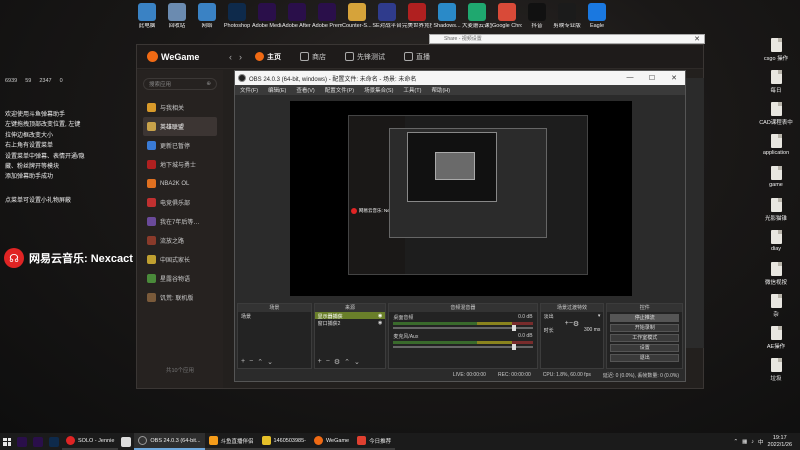  Describe the element at coordinates (378, 90) in the screenshot. I see `menu-scene-collection: 场景集合(S)` at that location.